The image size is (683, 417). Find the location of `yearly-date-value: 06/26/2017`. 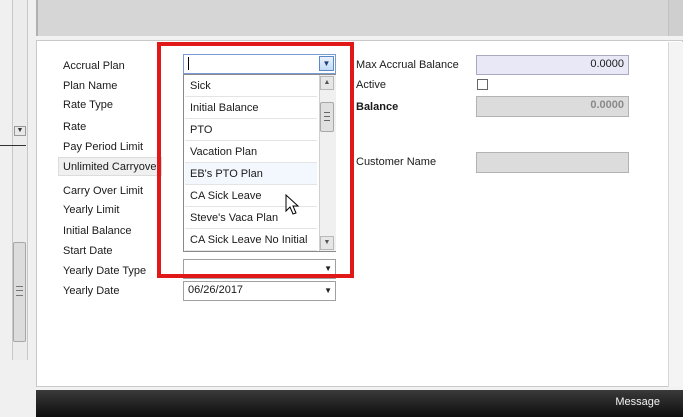

yearly-date-value: 06/26/2017 is located at coordinates (216, 290).